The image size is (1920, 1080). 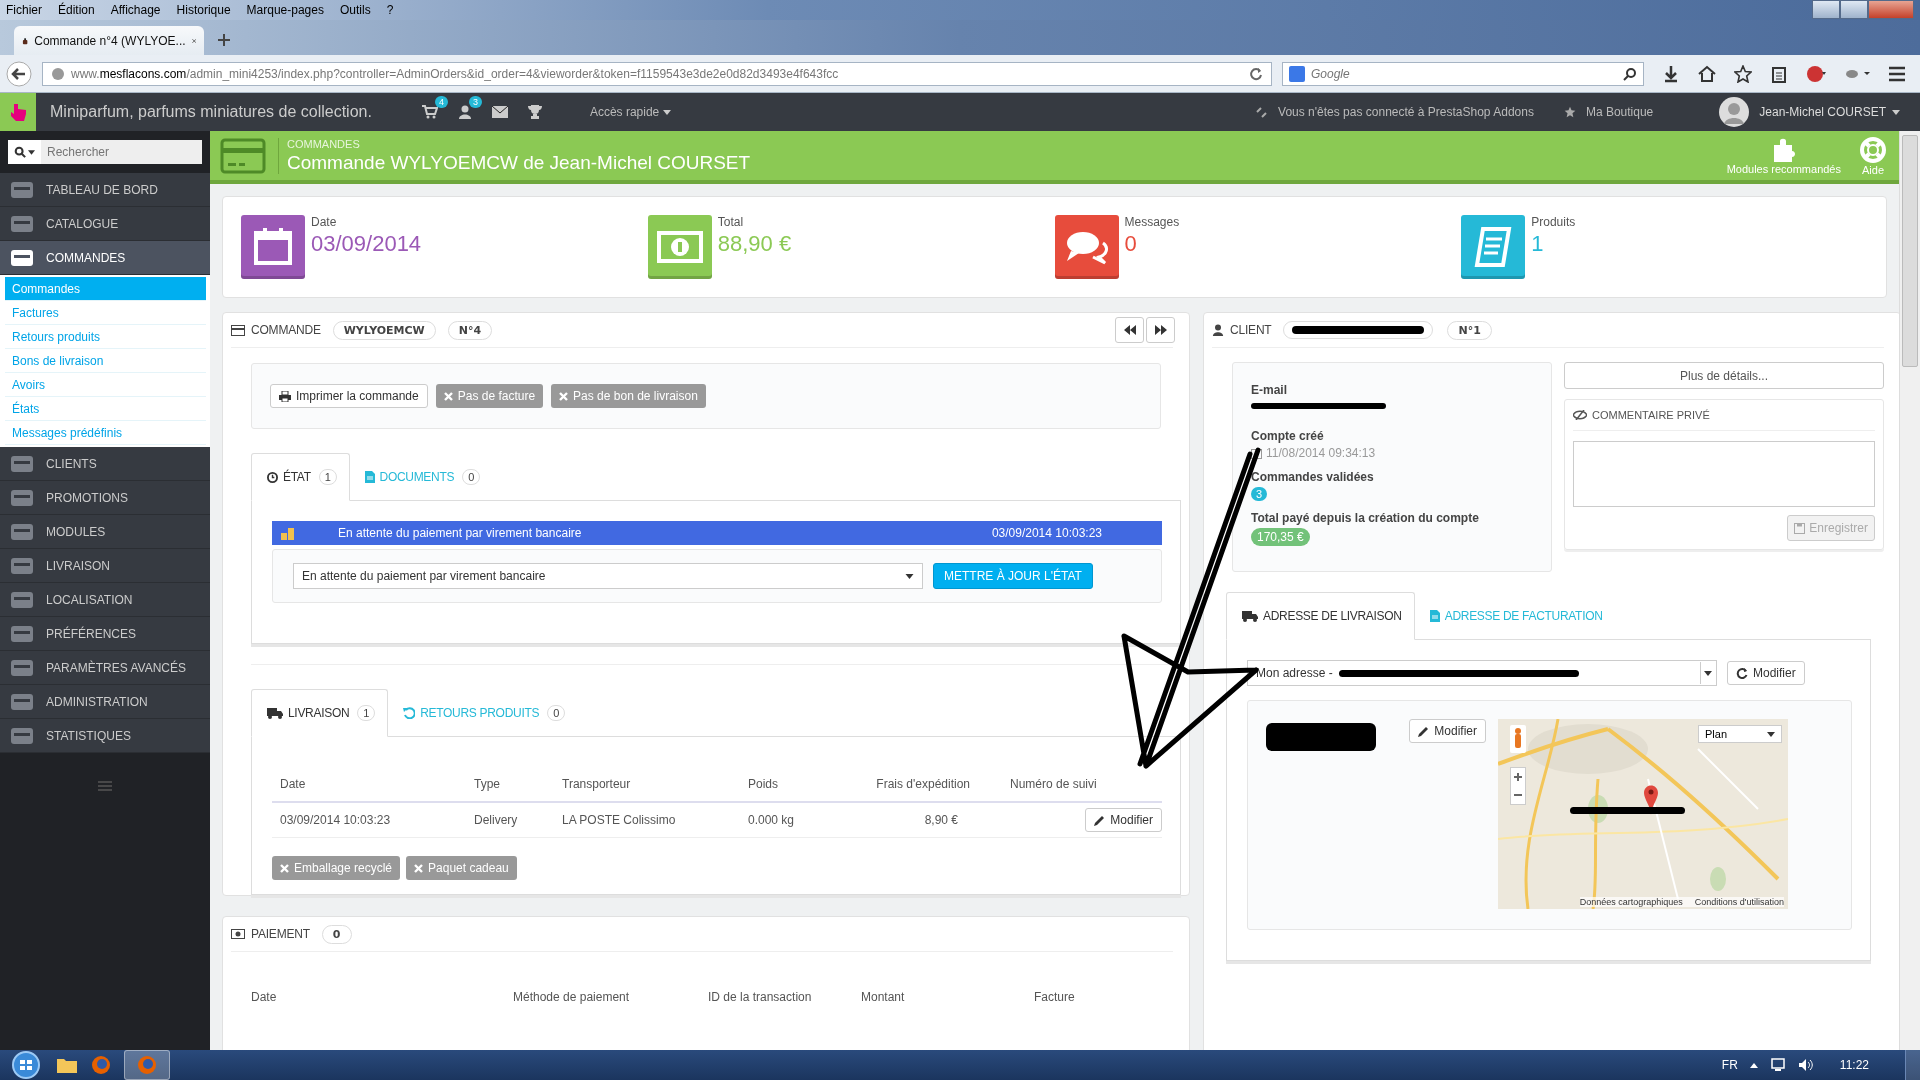 What do you see at coordinates (105, 464) in the screenshot?
I see `sidebar-item: CLIENTS` at bounding box center [105, 464].